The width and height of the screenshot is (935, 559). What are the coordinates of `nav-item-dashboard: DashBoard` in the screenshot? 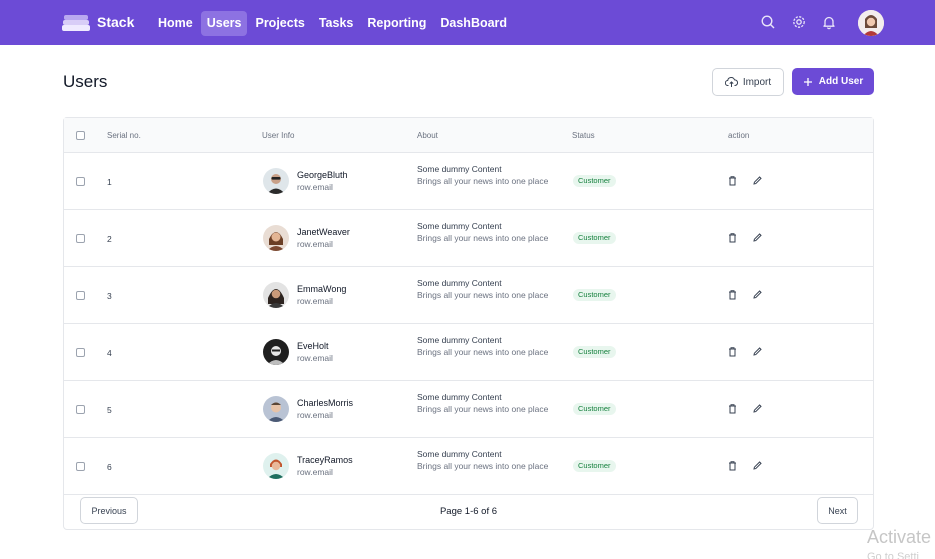 It's located at (473, 23).